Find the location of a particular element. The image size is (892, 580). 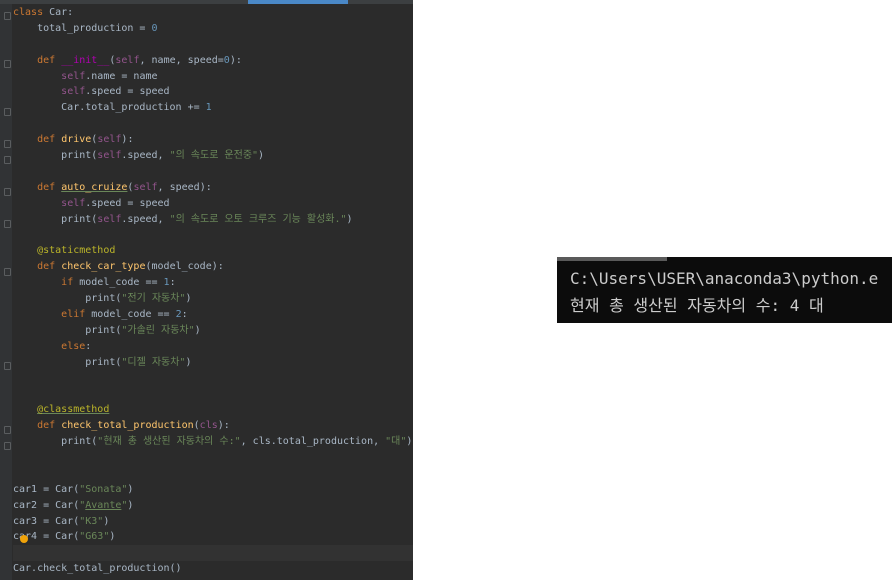

code-line: @classmethod is located at coordinates (213, 410).